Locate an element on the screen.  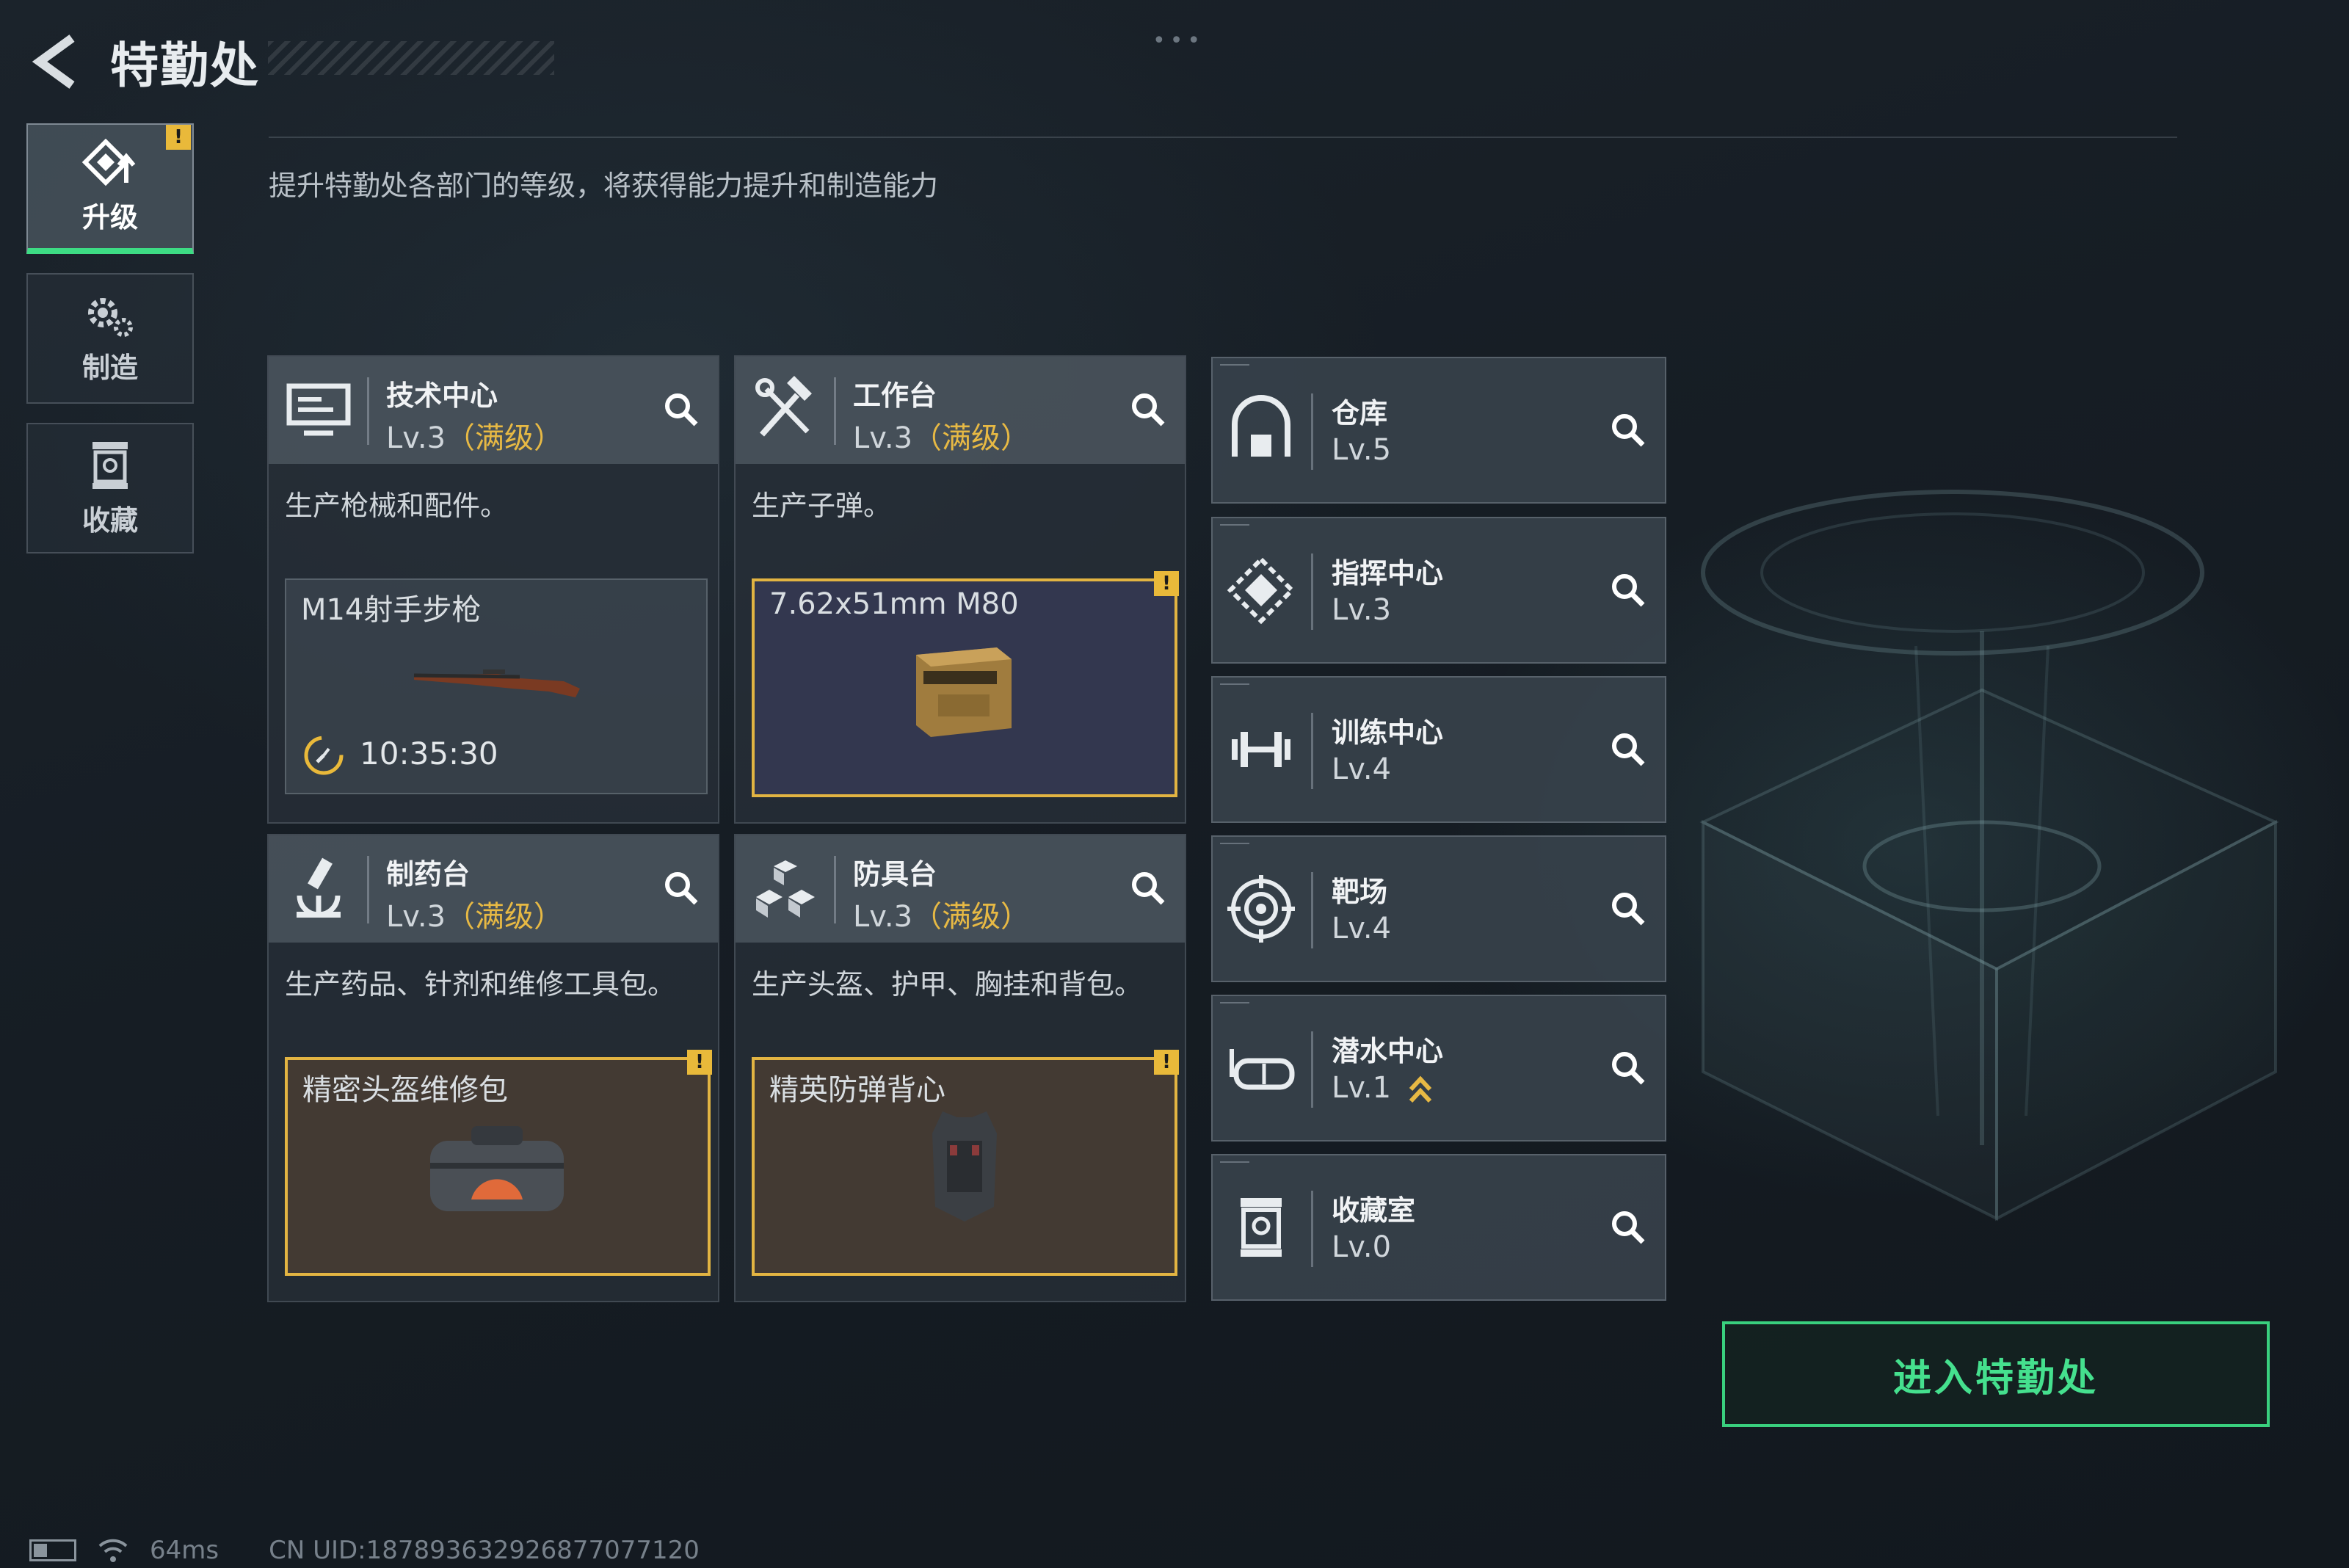
dumbbell-icon is located at coordinates (1261, 749).